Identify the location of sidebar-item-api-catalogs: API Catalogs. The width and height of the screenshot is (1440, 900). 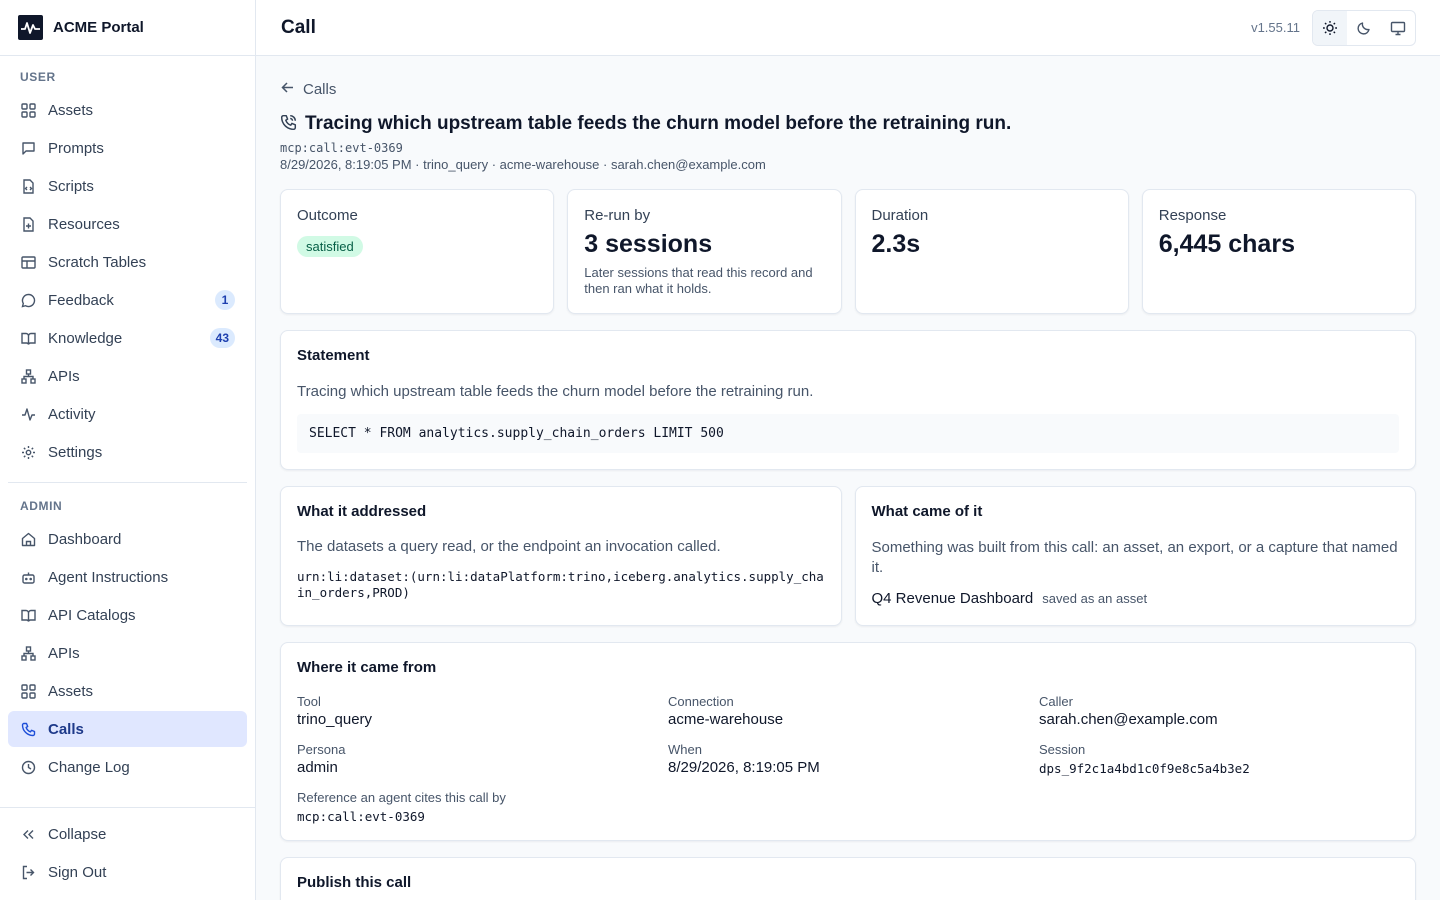
(127, 615).